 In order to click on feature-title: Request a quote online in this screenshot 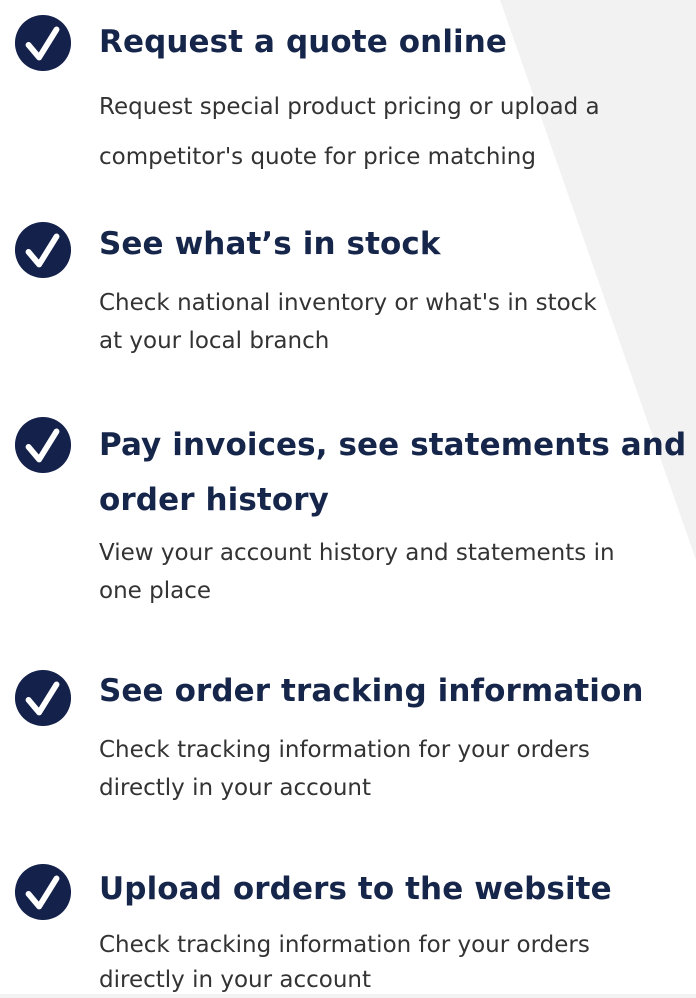, I will do `click(303, 43)`.